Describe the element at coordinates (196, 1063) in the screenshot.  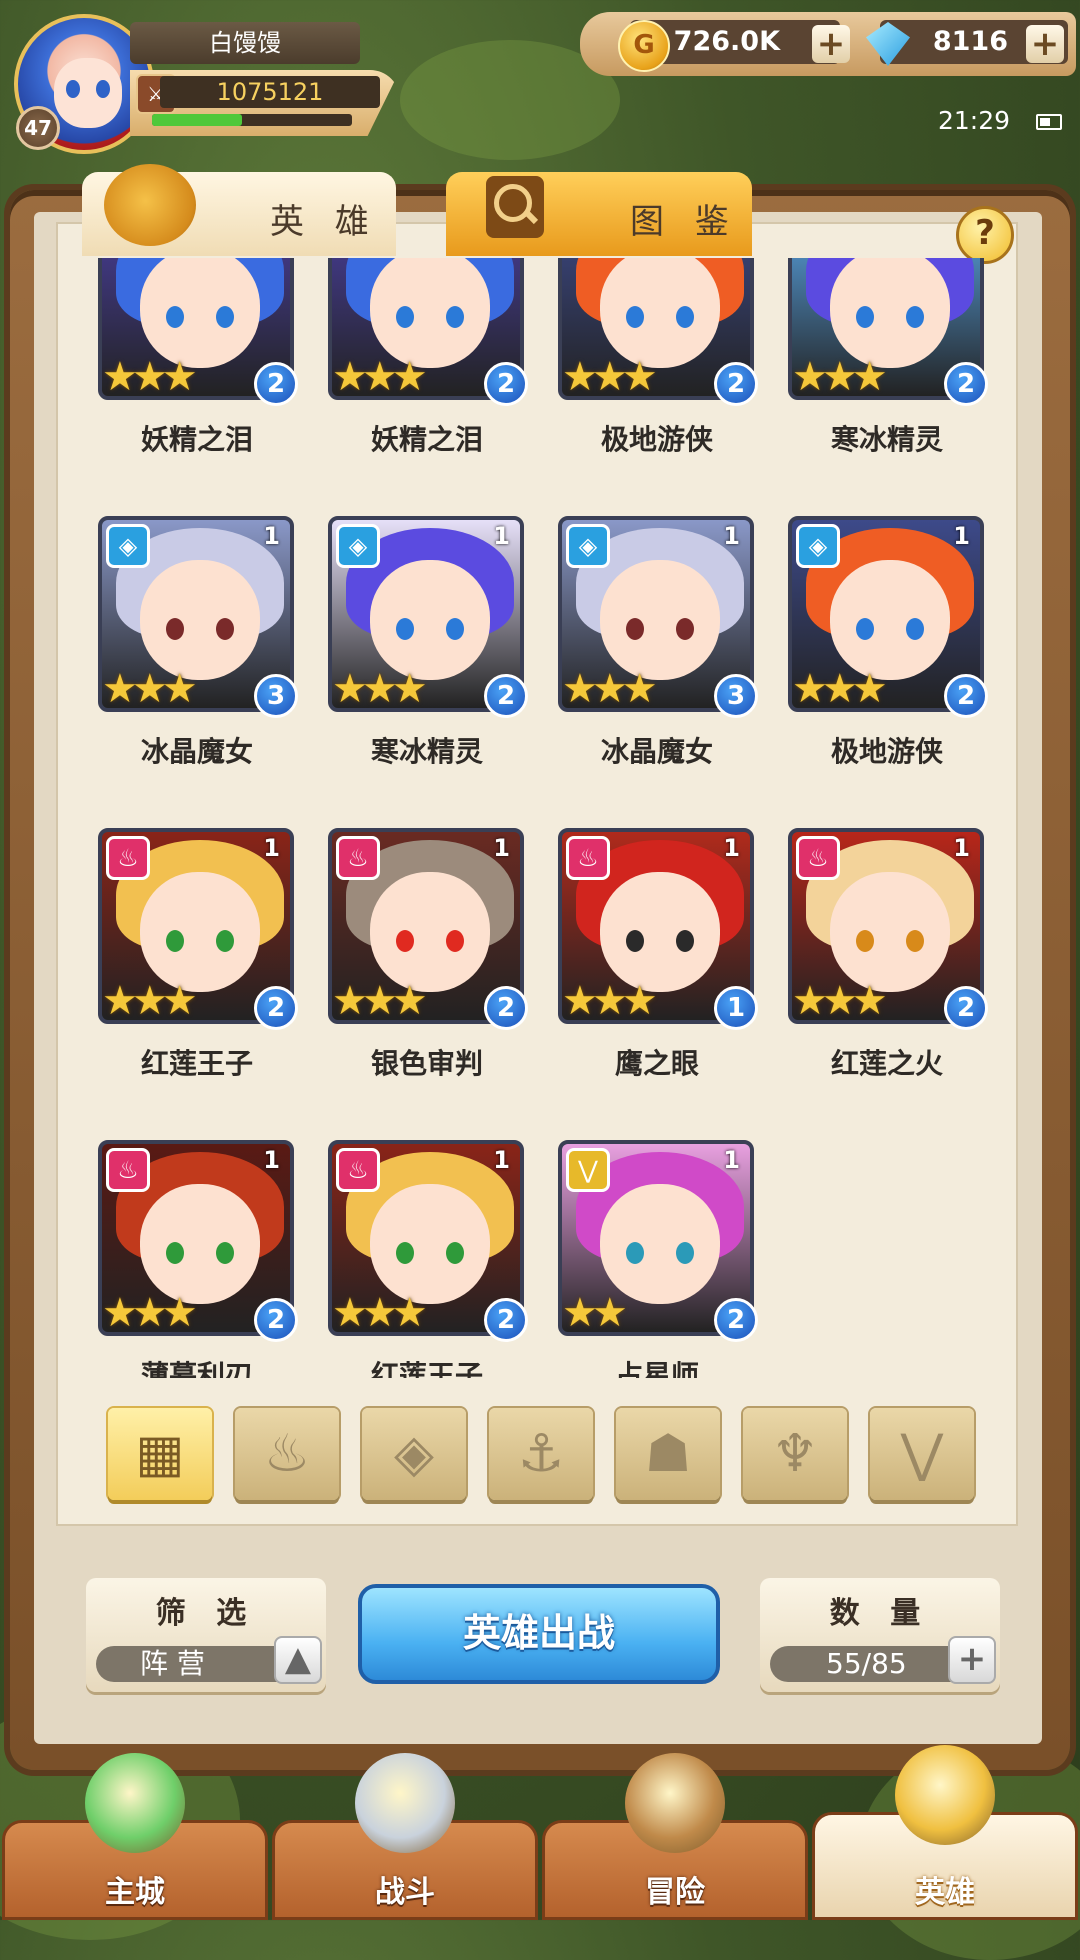
I see `hero-name: 红莲王子` at that location.